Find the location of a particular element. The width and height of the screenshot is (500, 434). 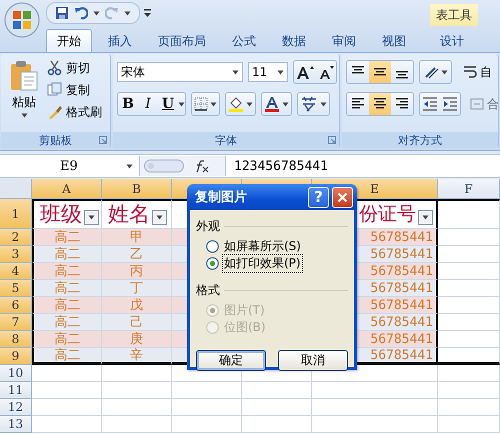

table-cell: 戊 is located at coordinates (137, 305).